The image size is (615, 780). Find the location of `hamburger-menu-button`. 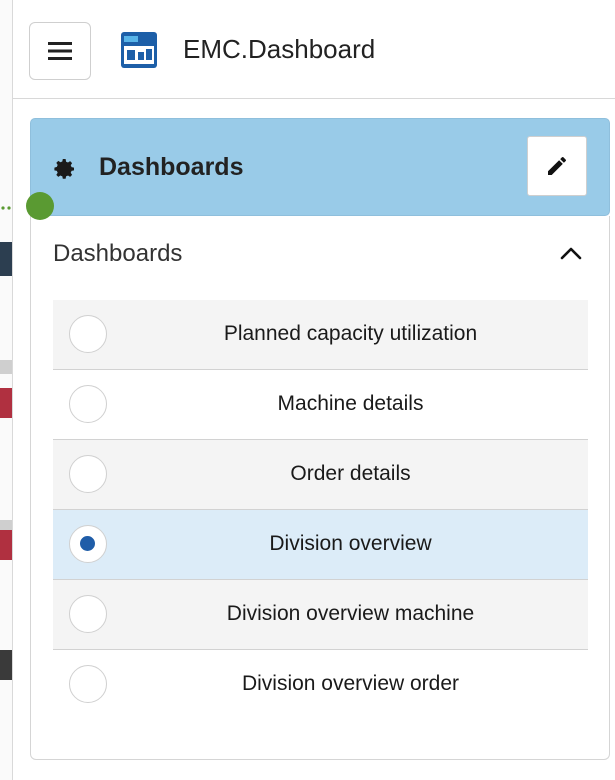

hamburger-menu-button is located at coordinates (60, 51).